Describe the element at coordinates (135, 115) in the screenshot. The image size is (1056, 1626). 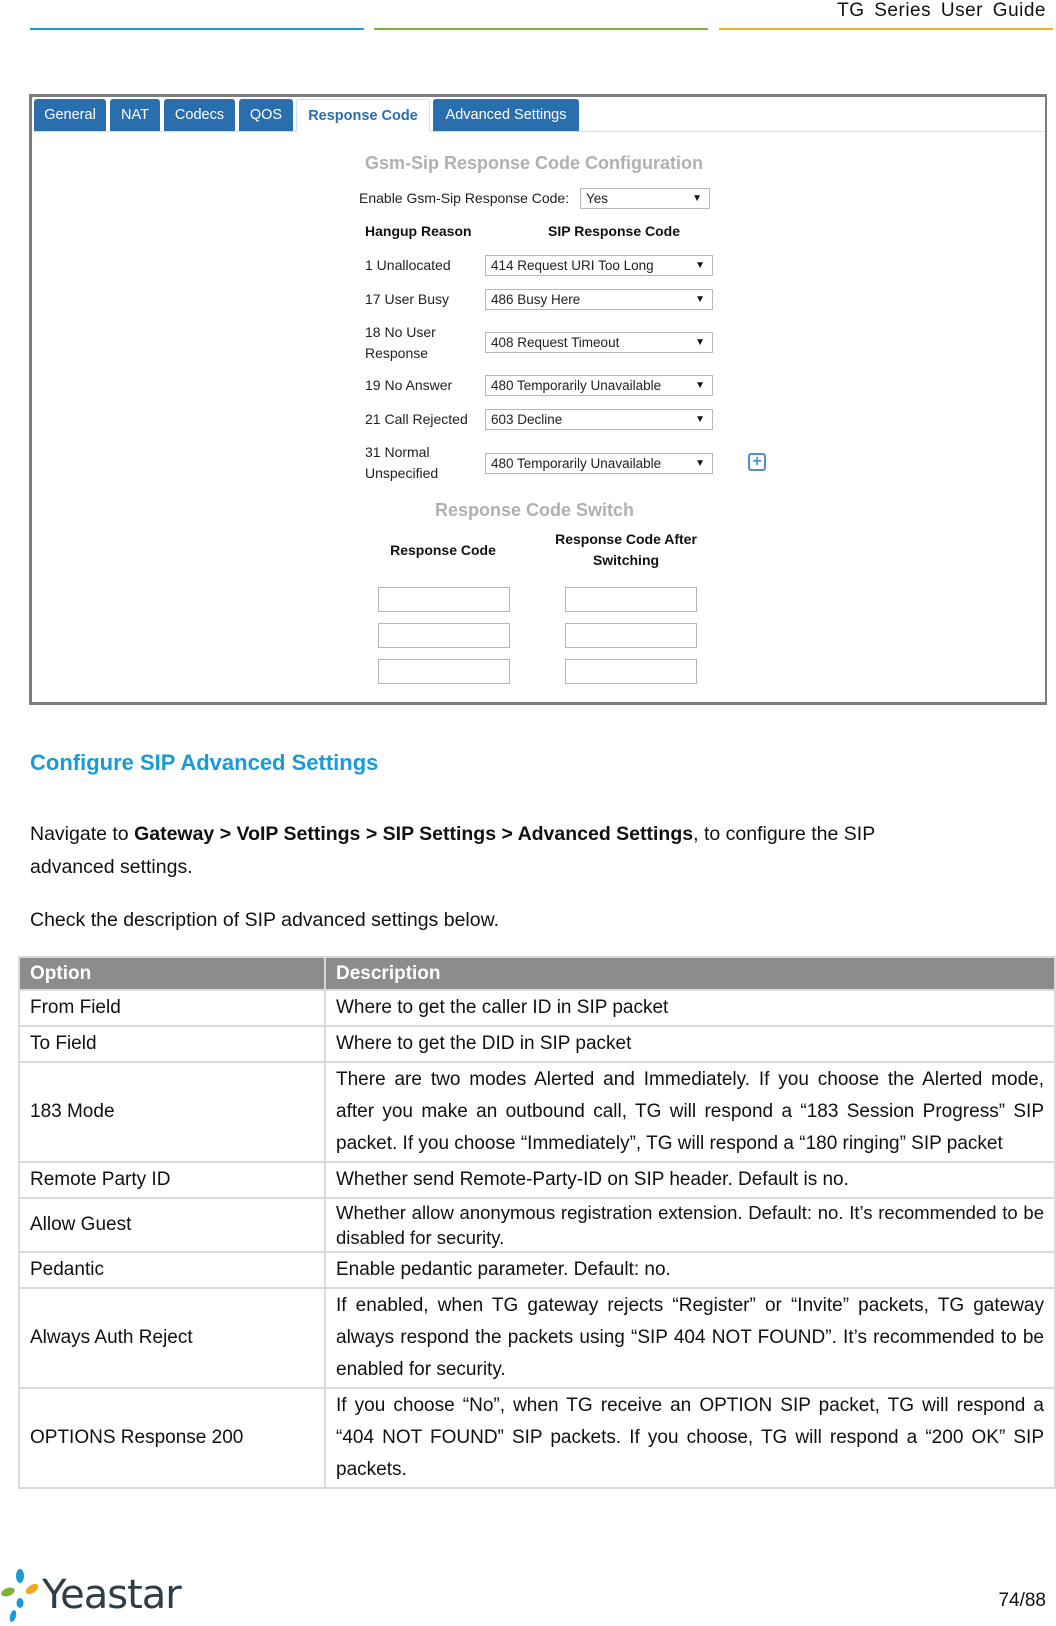
I see `tab-nat: NAT` at that location.